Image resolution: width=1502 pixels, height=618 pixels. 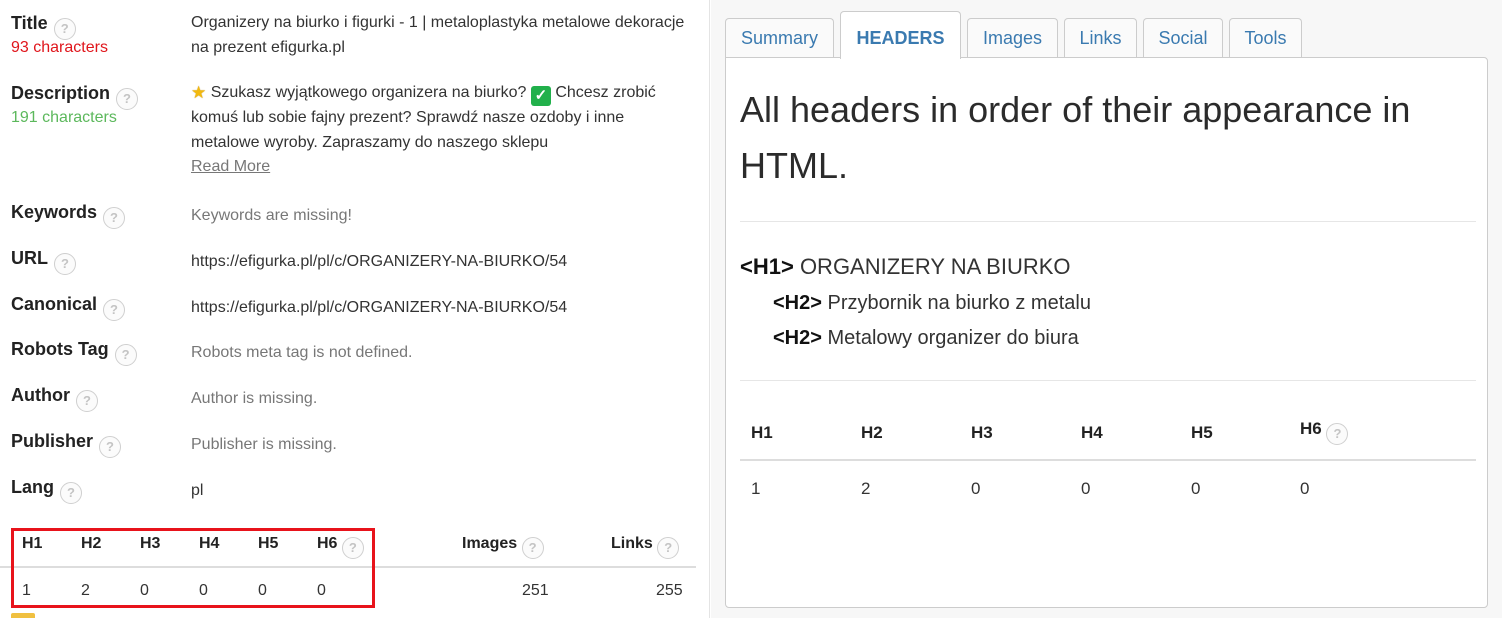 What do you see at coordinates (54, 304) in the screenshot?
I see `canonical-label: Canonical` at bounding box center [54, 304].